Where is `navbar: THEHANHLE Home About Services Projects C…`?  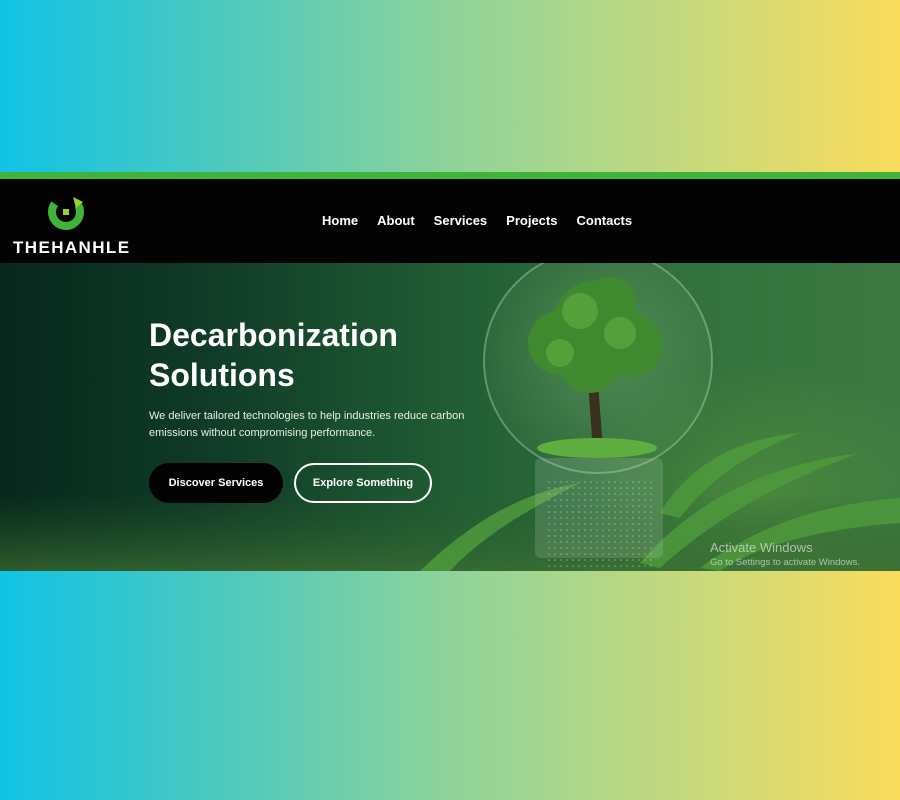 navbar: THEHANHLE Home About Services Projects C… is located at coordinates (450, 221).